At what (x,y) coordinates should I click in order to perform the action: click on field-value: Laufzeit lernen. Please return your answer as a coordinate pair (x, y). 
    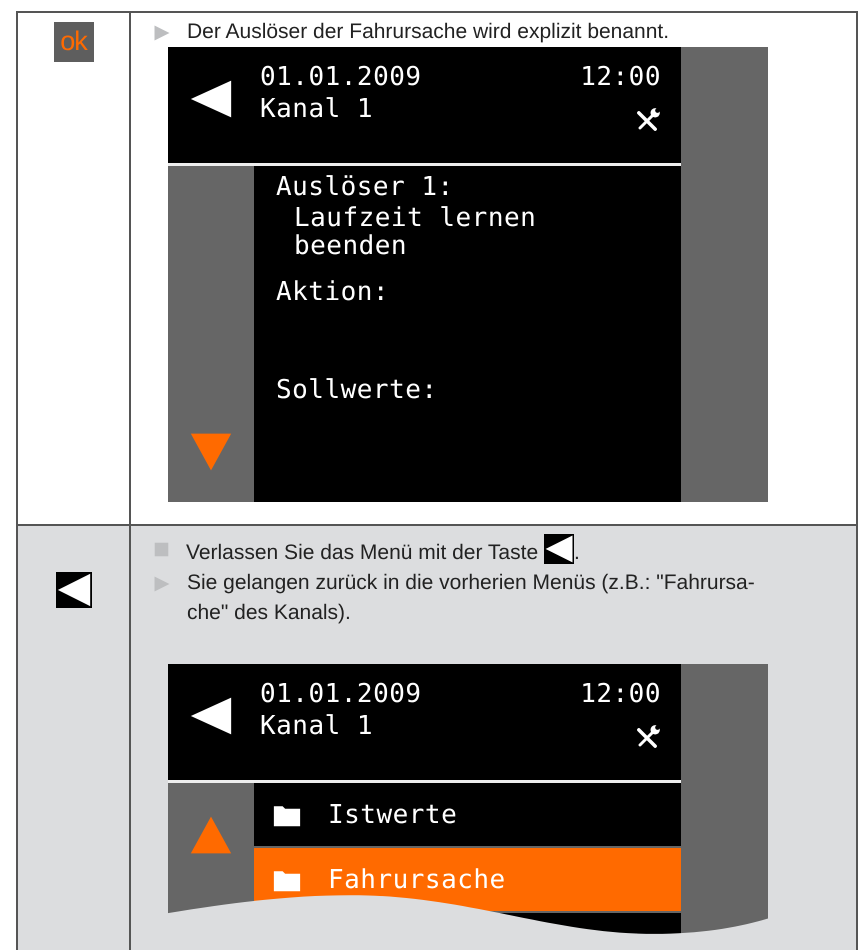
    Looking at the image, I should click on (415, 218).